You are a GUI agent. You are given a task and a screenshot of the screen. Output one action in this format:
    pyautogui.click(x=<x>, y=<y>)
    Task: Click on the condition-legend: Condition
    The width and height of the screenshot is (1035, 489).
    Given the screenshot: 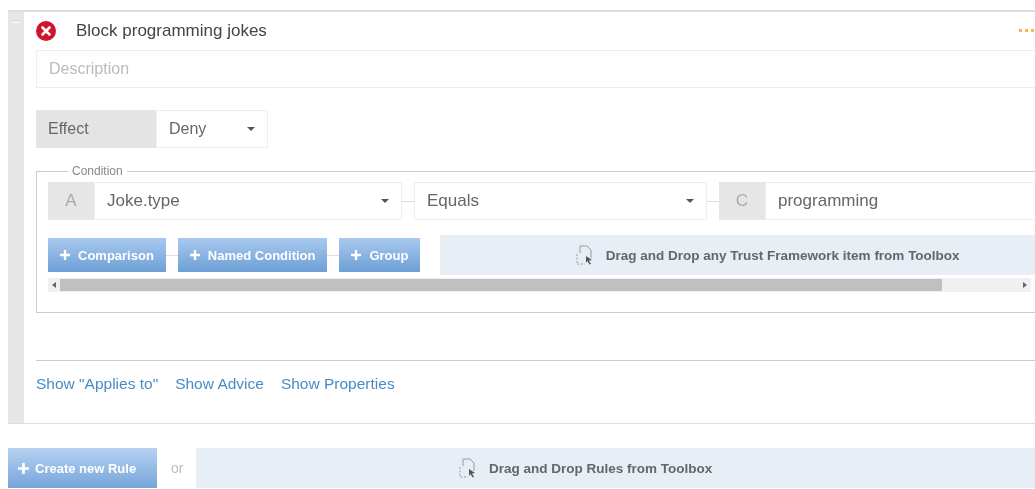 What is the action you would take?
    pyautogui.click(x=97, y=171)
    